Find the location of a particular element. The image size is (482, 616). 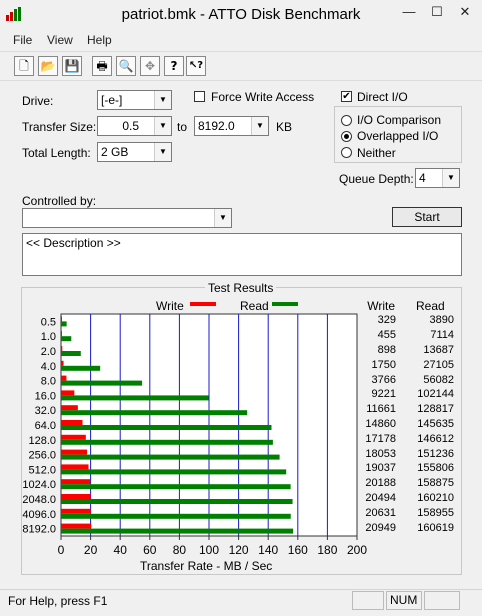

write-value: 455 is located at coordinates (386, 335).